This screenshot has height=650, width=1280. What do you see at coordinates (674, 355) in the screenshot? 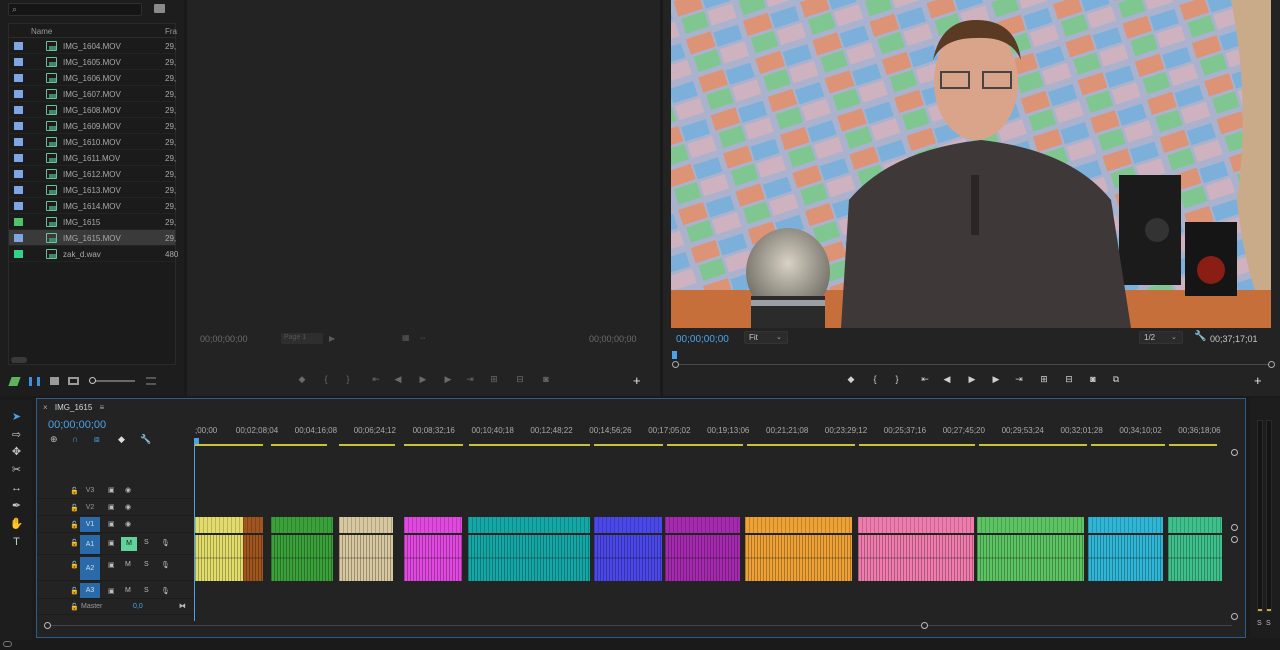
I see `playhead-marker` at bounding box center [674, 355].